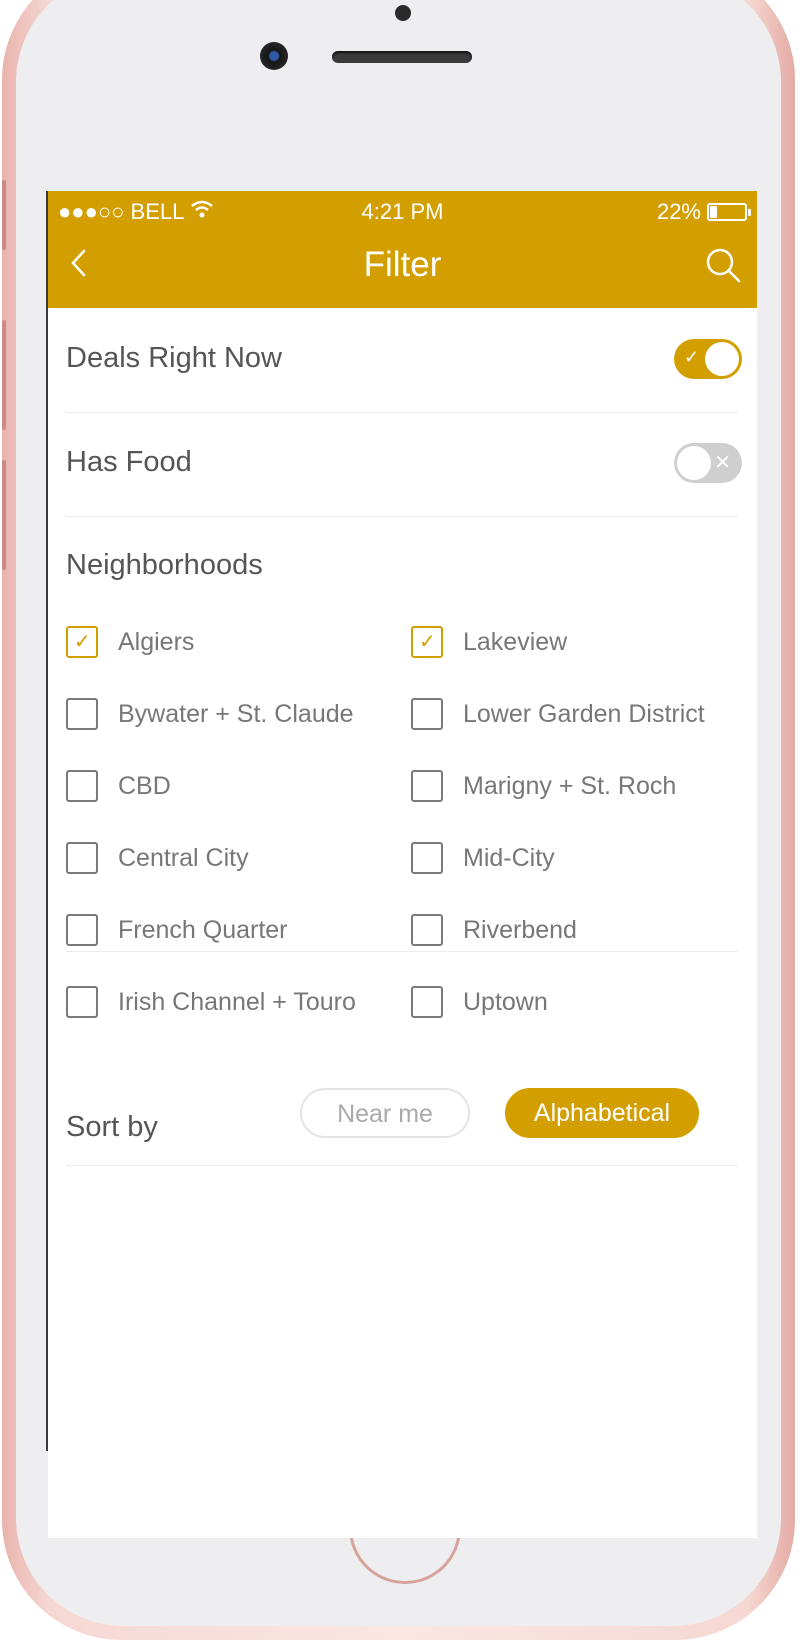 Image resolution: width=805 pixels, height=1651 pixels. Describe the element at coordinates (144, 785) in the screenshot. I see `neighborhood-label: CBD` at that location.